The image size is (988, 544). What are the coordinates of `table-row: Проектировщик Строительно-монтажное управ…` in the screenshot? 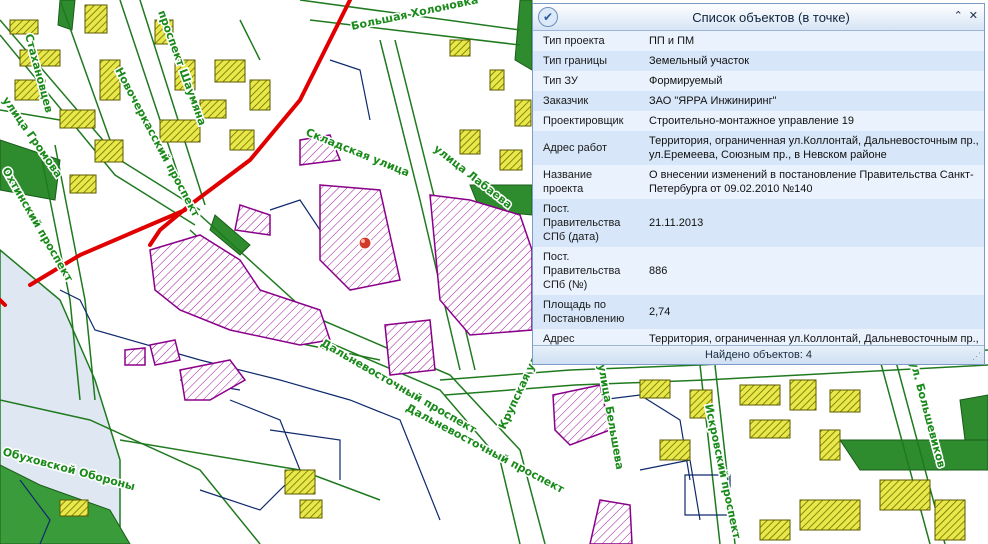 It's located at (758, 121).